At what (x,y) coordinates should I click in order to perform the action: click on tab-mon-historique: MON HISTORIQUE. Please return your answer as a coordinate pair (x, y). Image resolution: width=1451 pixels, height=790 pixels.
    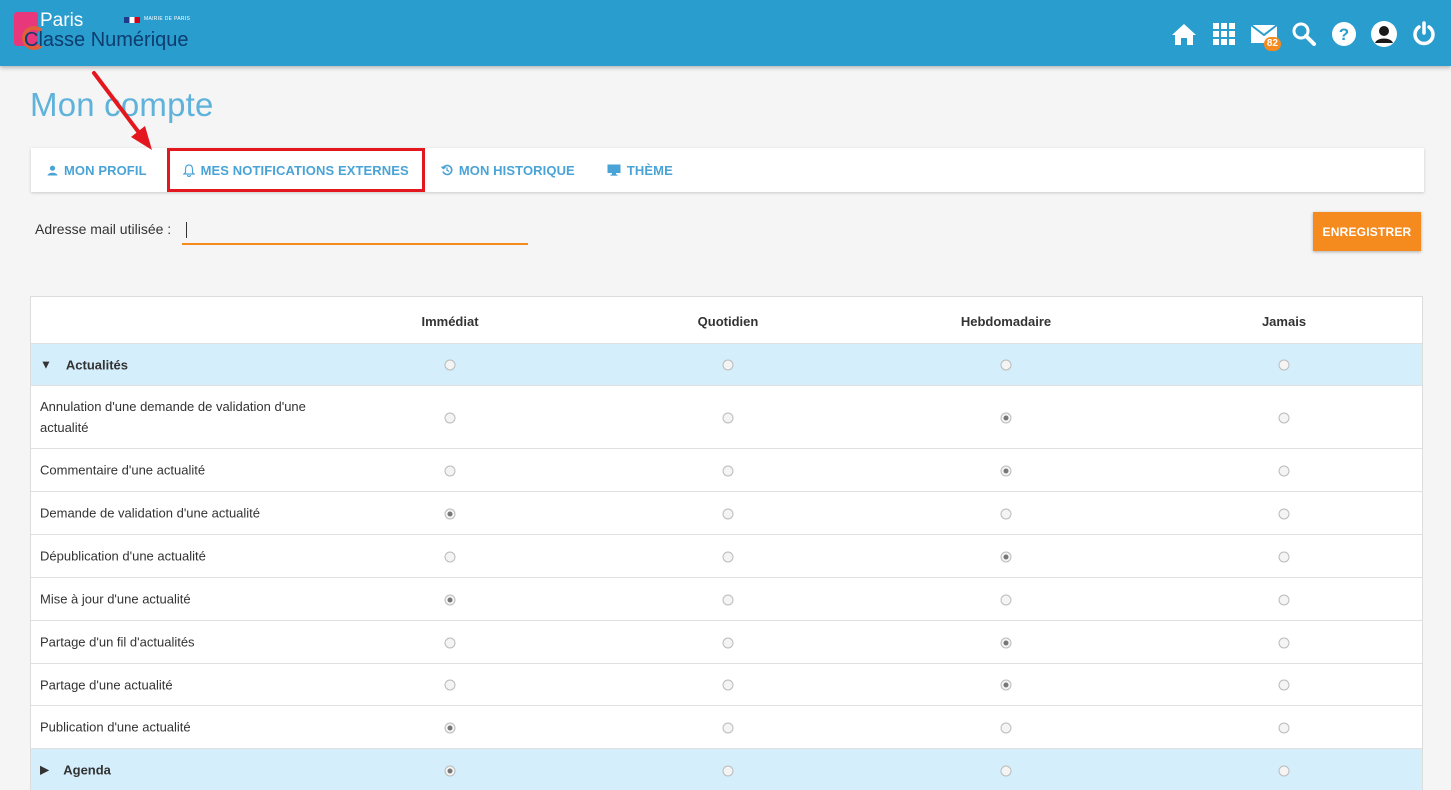
    Looking at the image, I should click on (508, 170).